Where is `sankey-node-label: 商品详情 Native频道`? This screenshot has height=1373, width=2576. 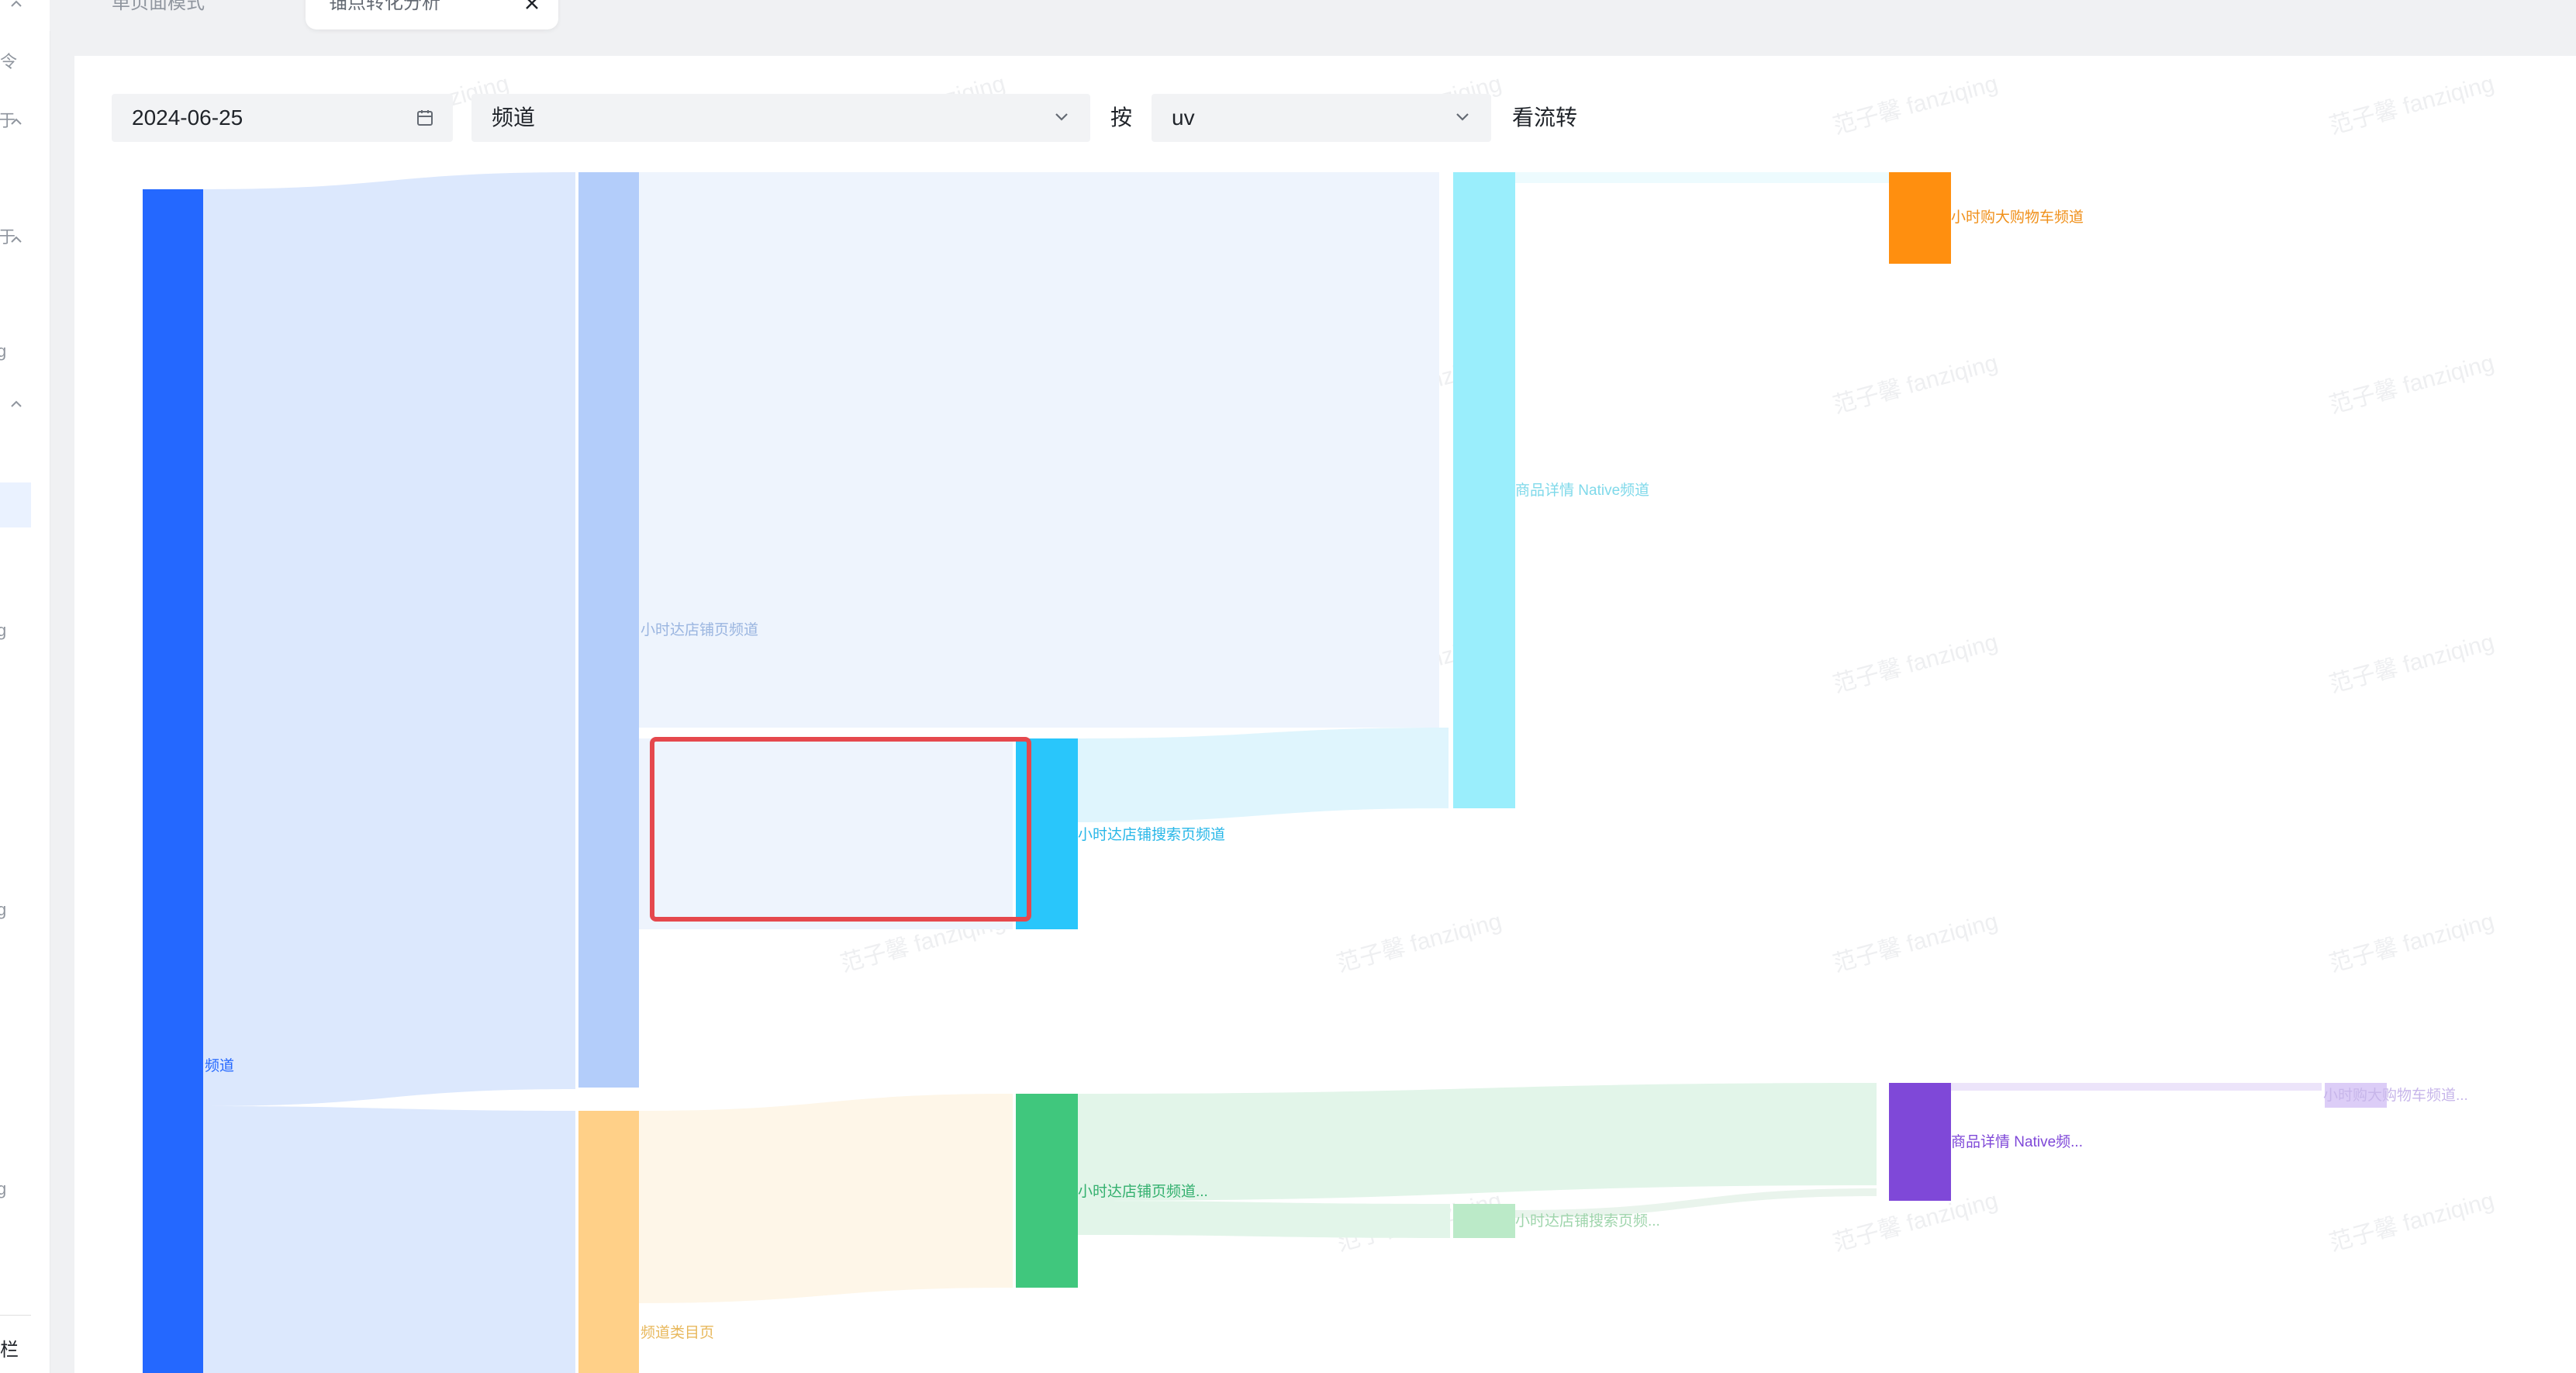 sankey-node-label: 商品详情 Native频道 is located at coordinates (1582, 490).